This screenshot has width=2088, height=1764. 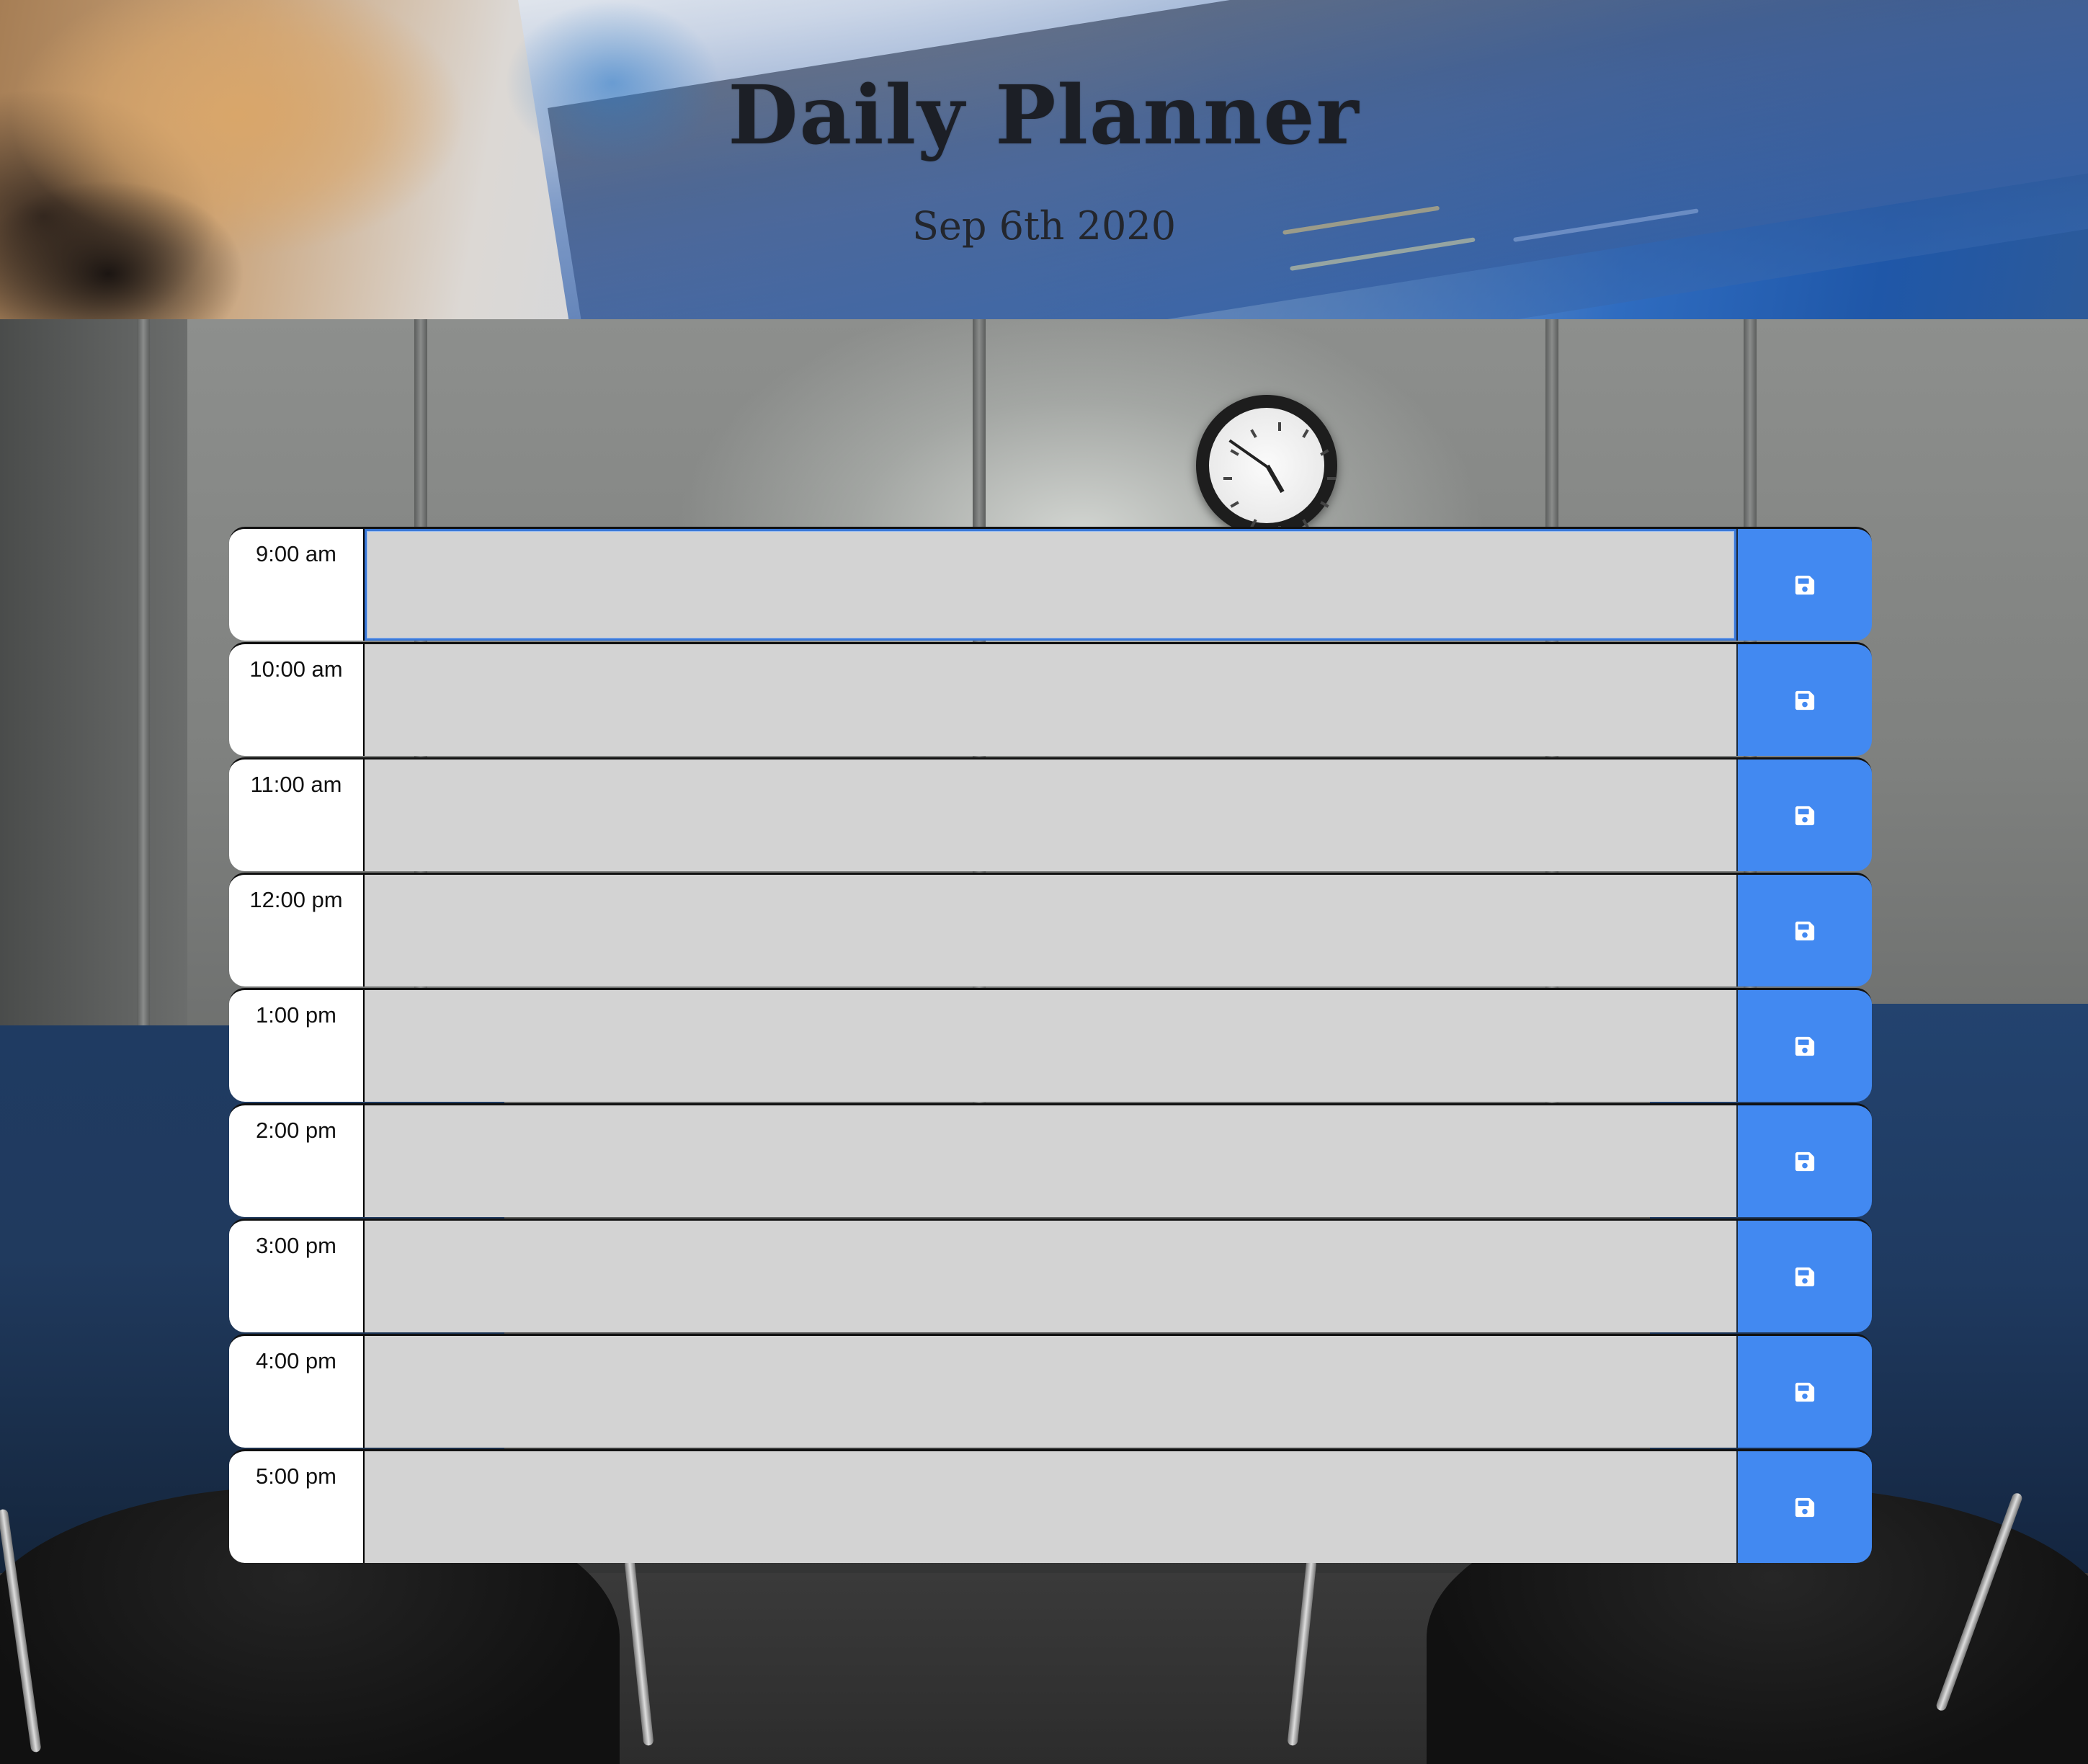 I want to click on time-block-row: 10:00 am, so click(x=1050, y=699).